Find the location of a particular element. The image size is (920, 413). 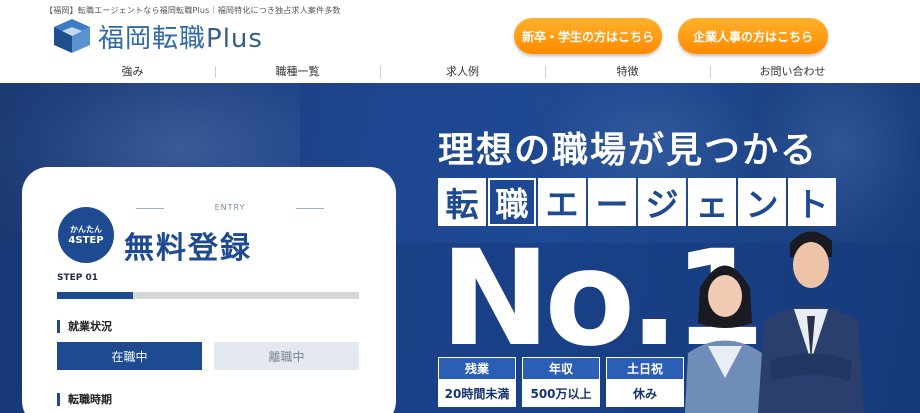

logo-text: 福岡転職Plus is located at coordinates (180, 36).